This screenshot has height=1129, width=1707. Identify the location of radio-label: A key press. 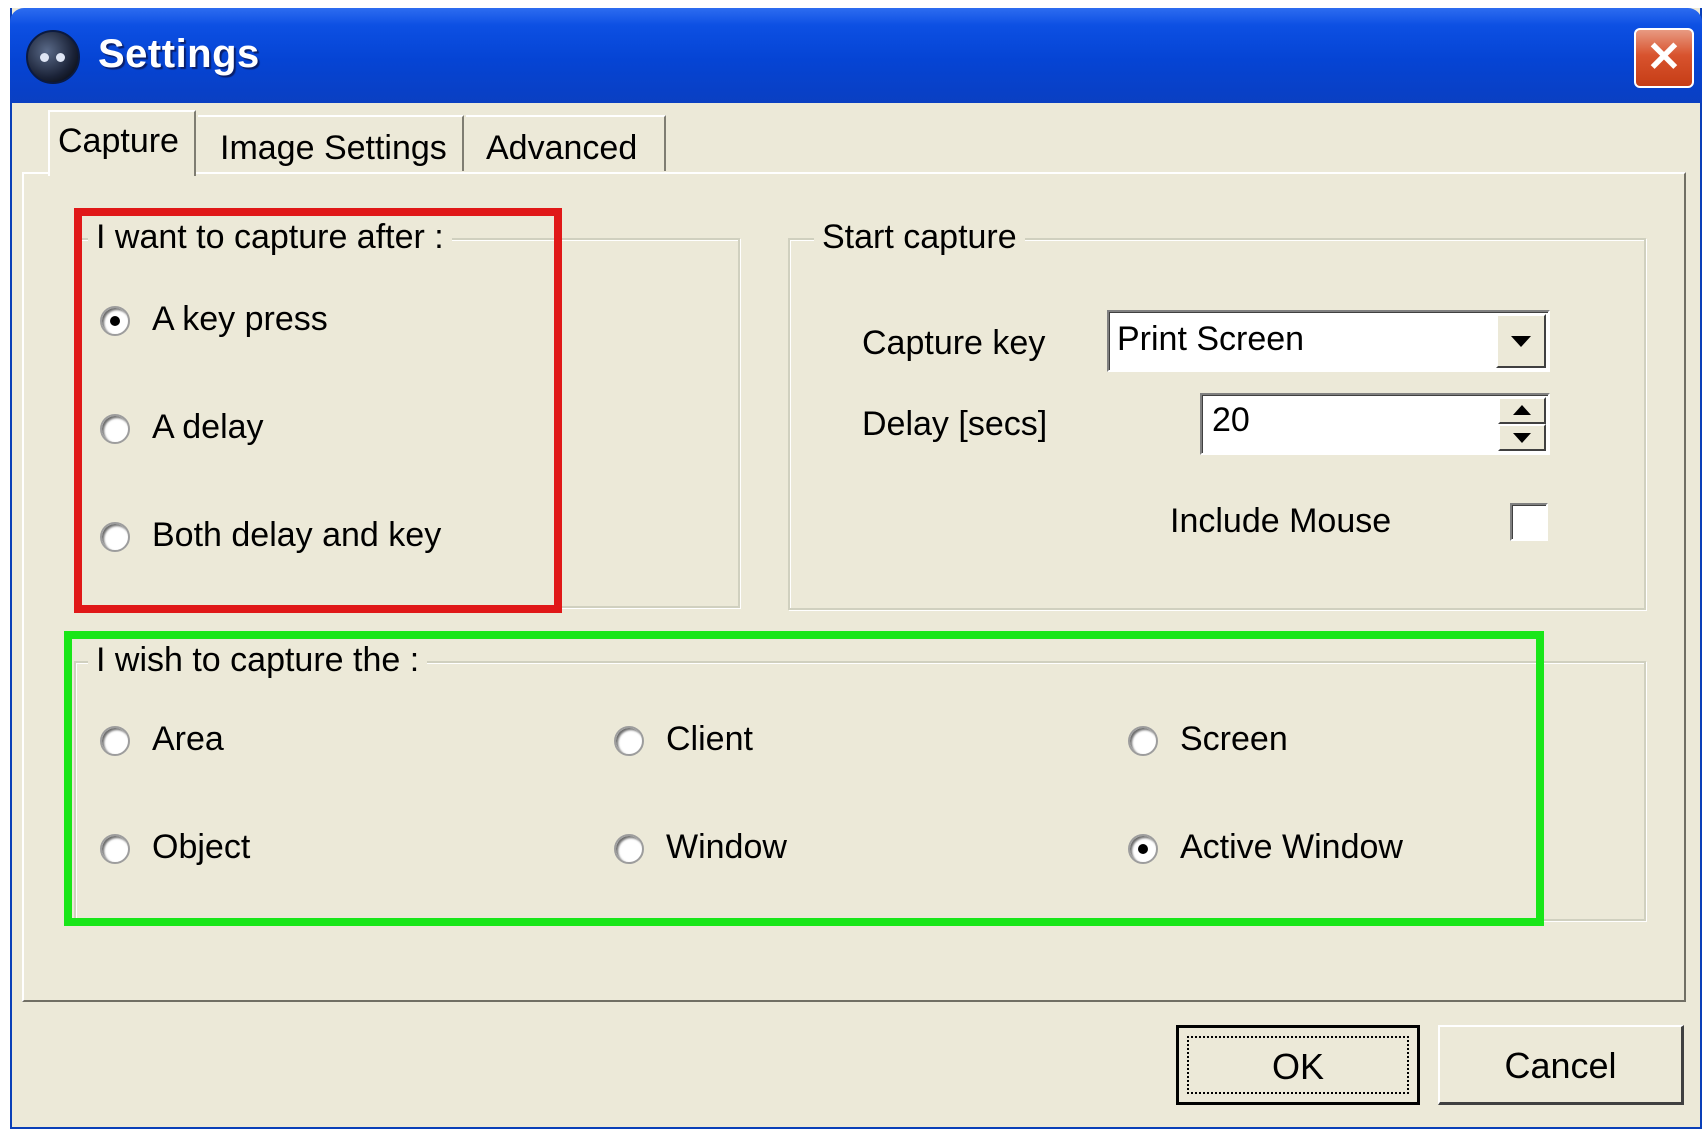
(240, 319).